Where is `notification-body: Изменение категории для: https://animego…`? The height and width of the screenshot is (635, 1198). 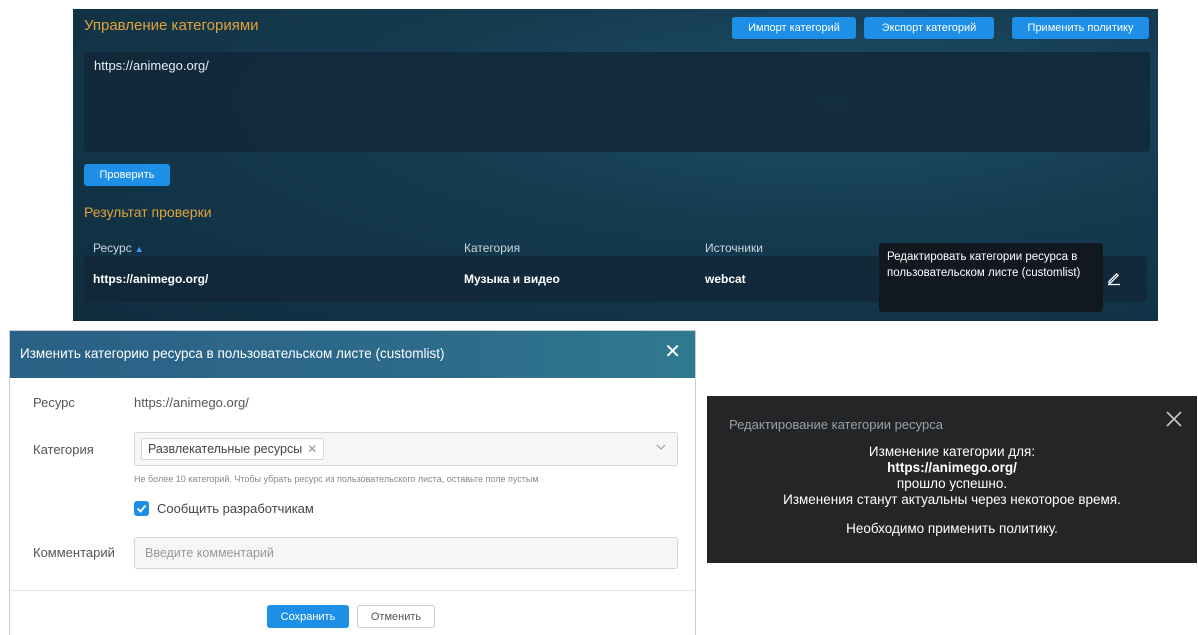
notification-body: Изменение категории для: https://animego… is located at coordinates (952, 490).